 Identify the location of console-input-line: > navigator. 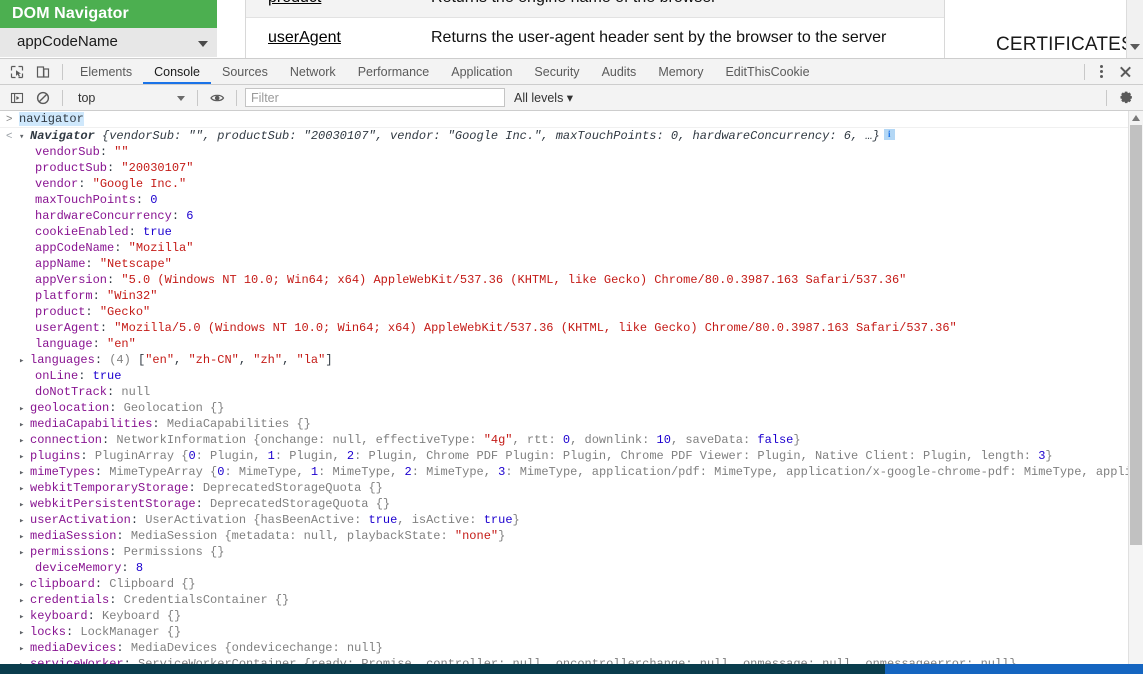
(571, 119).